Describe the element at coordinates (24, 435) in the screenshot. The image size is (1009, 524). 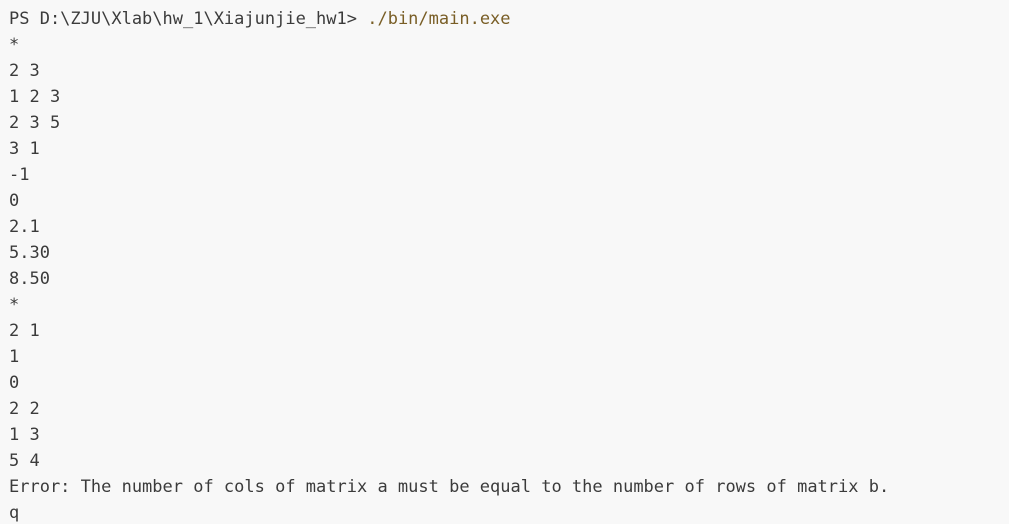
I see `output-line: 1 3` at that location.